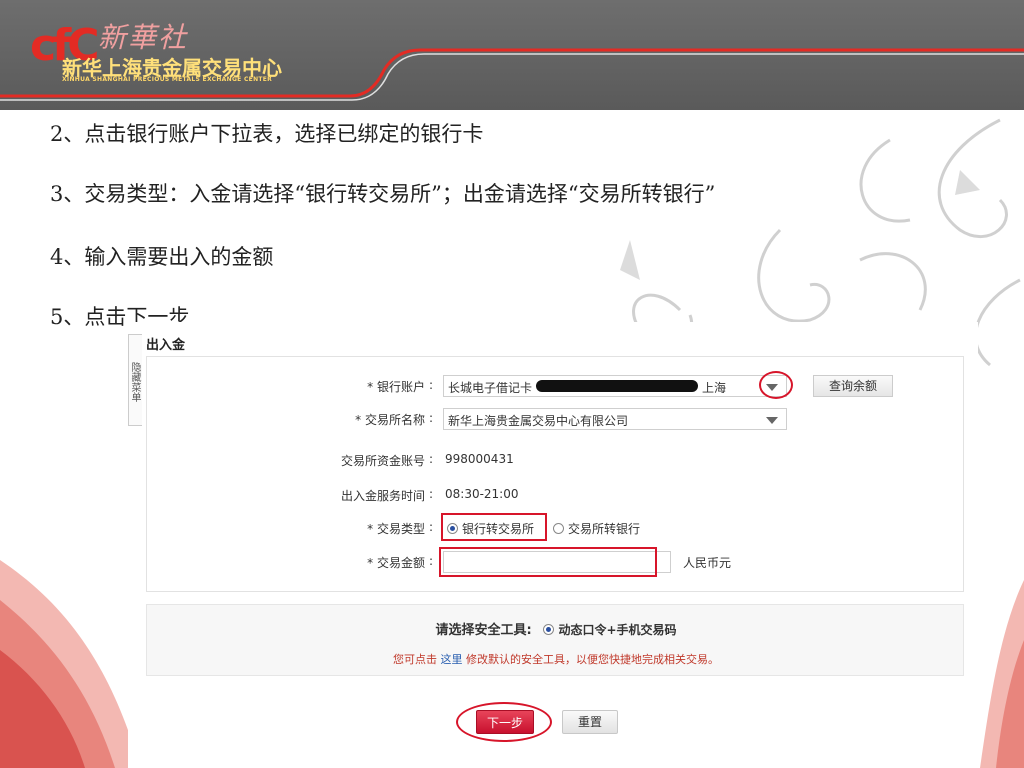 The height and width of the screenshot is (768, 1024). Describe the element at coordinates (383, 194) in the screenshot. I see `step-3-text: 3、交易类型：入金请选择“银行转交易所”；出金请选择“交易所转银行”` at that location.